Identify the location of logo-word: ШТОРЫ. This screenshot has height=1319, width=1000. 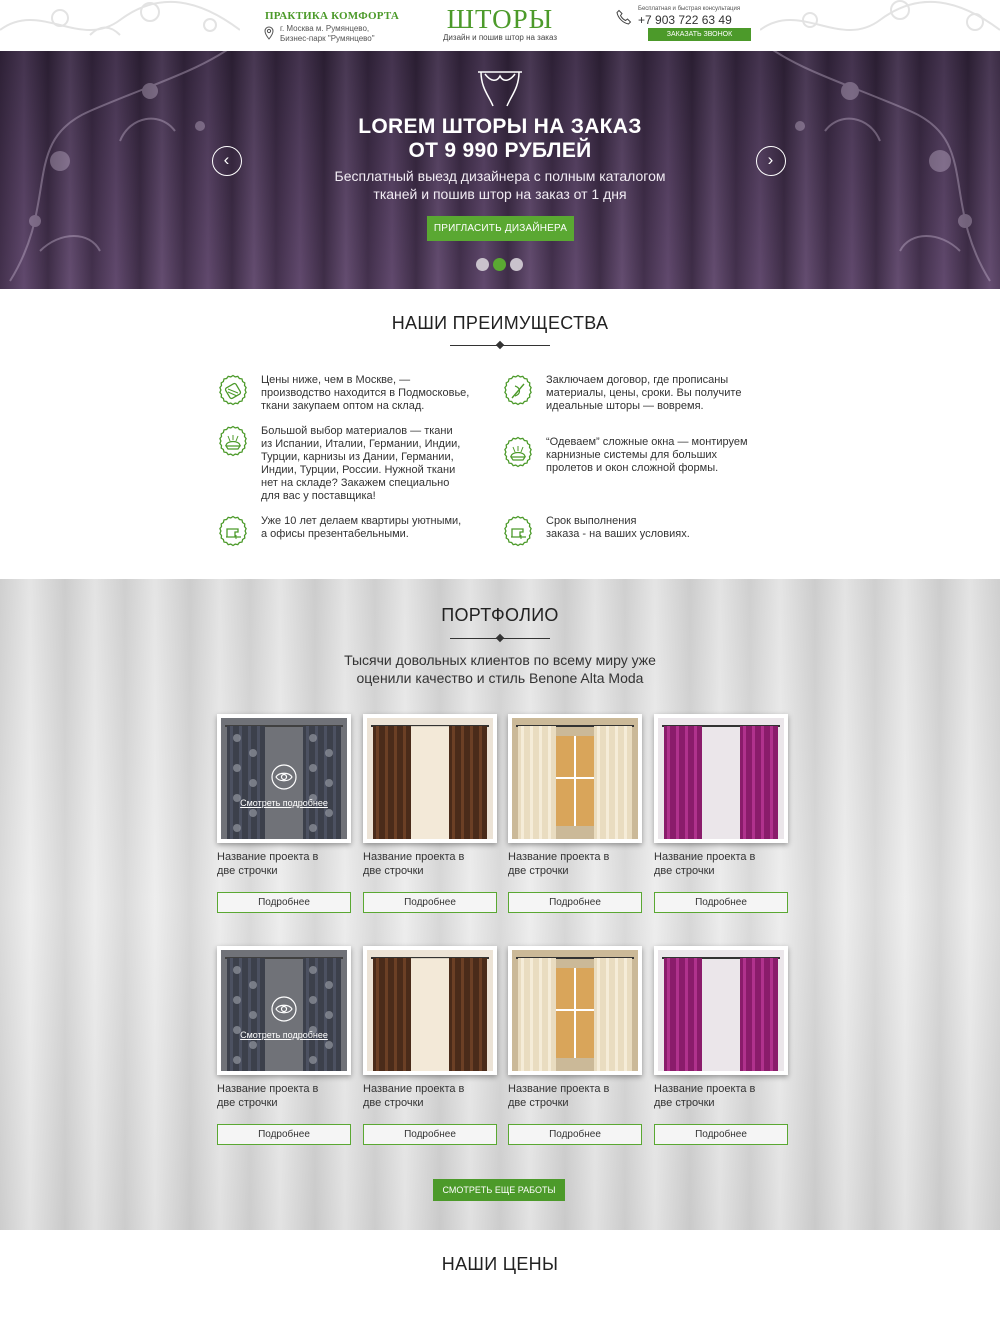
(500, 19).